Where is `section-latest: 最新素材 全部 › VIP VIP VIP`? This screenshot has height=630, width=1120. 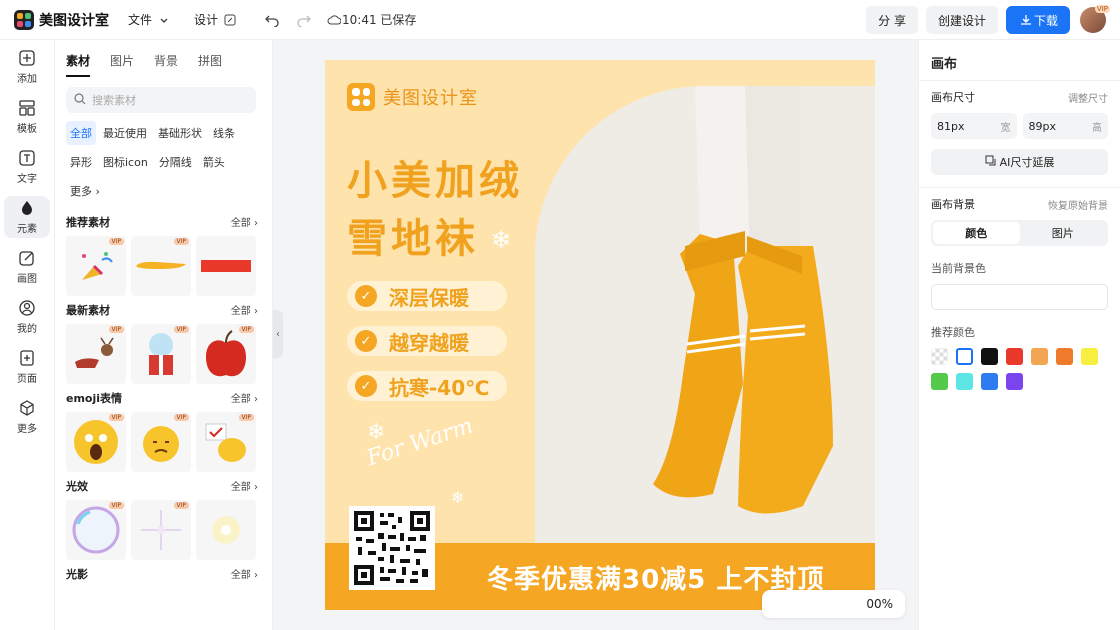
section-latest: 最新素材 全部 › VIP VIP VIP is located at coordinates (162, 343).